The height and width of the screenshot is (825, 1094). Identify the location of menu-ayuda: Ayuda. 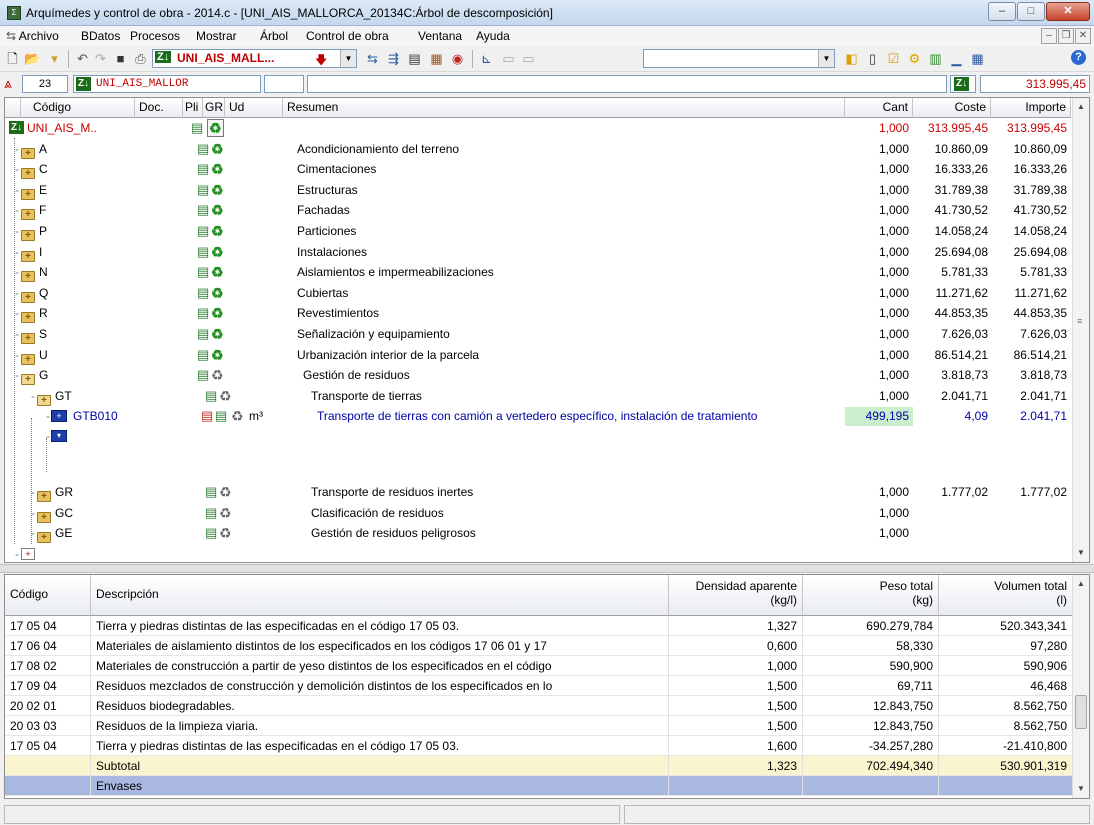
(493, 36).